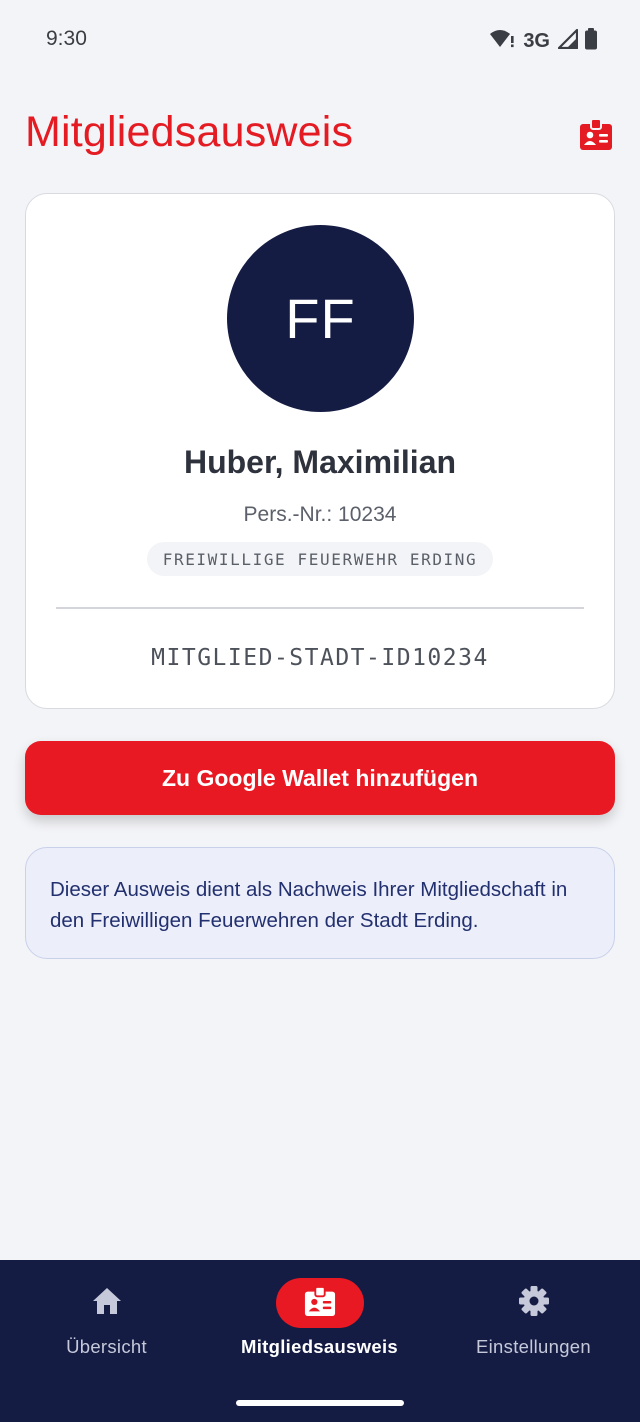  Describe the element at coordinates (320, 608) in the screenshot. I see `divider` at that location.